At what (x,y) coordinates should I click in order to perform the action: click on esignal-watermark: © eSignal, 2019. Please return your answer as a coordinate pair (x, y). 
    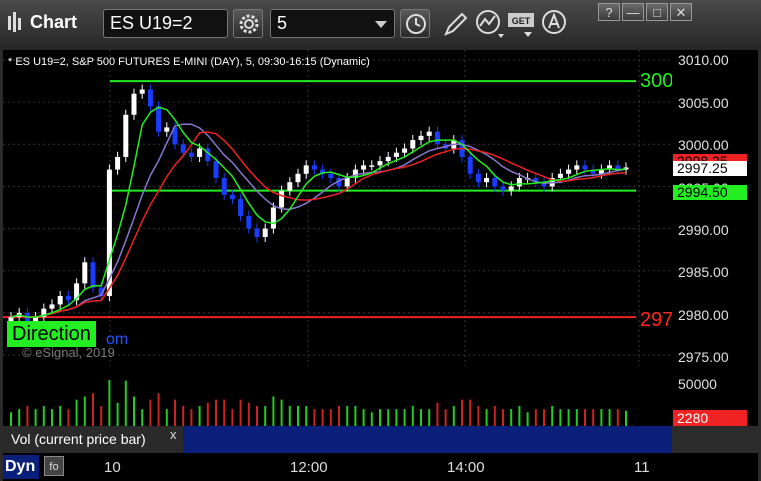
    Looking at the image, I should click on (68, 352).